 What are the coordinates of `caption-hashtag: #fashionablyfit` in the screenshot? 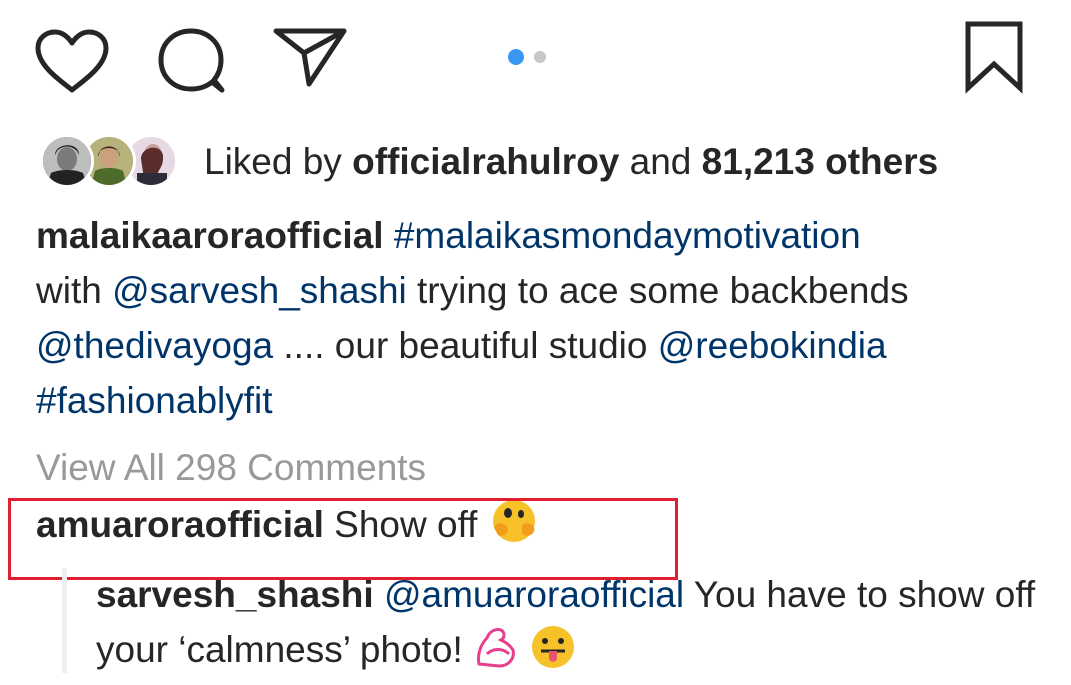 It's located at (154, 400).